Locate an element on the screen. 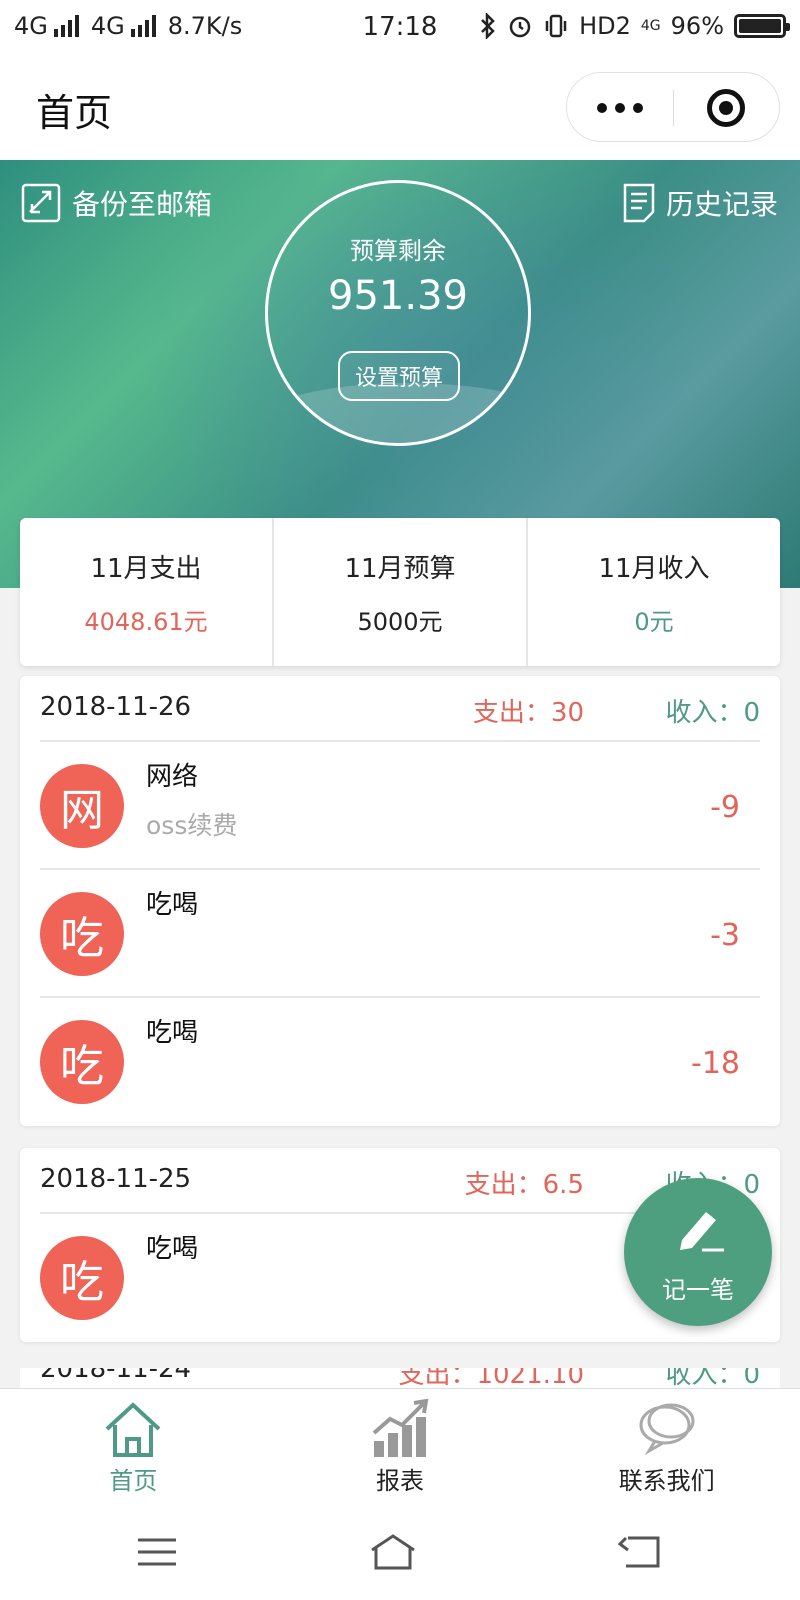 The height and width of the screenshot is (1600, 800). record-item: 吃 吃喝 -3 is located at coordinates (400, 934).